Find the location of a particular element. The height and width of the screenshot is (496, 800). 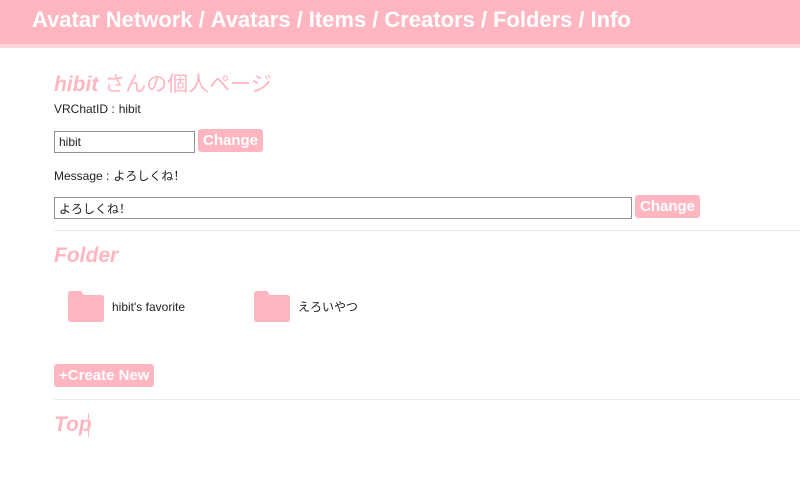

page-title-suffix: さんの個人ページ is located at coordinates (185, 84).